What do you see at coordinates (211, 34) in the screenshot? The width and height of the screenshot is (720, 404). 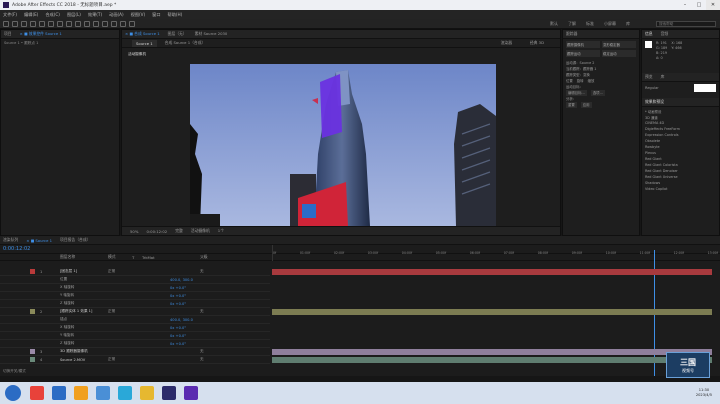 I see `tab-footage: 素材 Source 2030` at bounding box center [211, 34].